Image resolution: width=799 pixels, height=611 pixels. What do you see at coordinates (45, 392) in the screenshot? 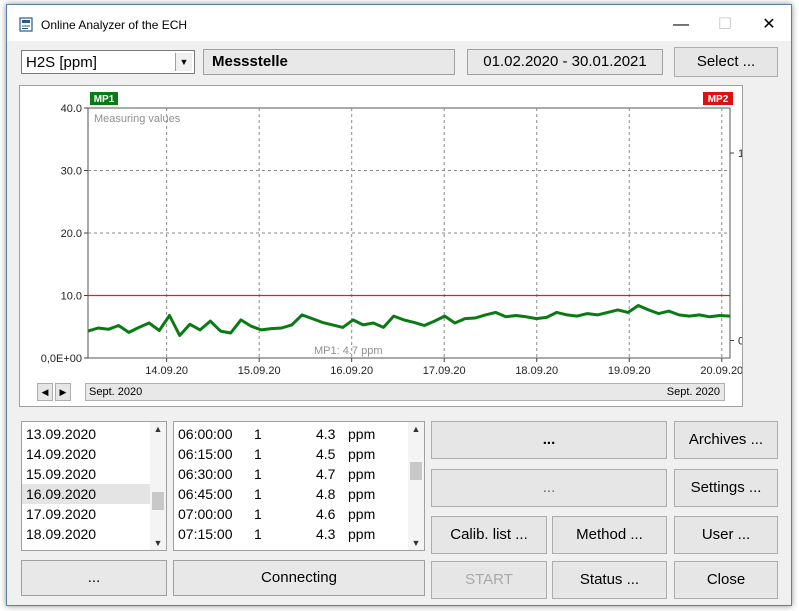
I see `prev-period-button: ◀` at bounding box center [45, 392].